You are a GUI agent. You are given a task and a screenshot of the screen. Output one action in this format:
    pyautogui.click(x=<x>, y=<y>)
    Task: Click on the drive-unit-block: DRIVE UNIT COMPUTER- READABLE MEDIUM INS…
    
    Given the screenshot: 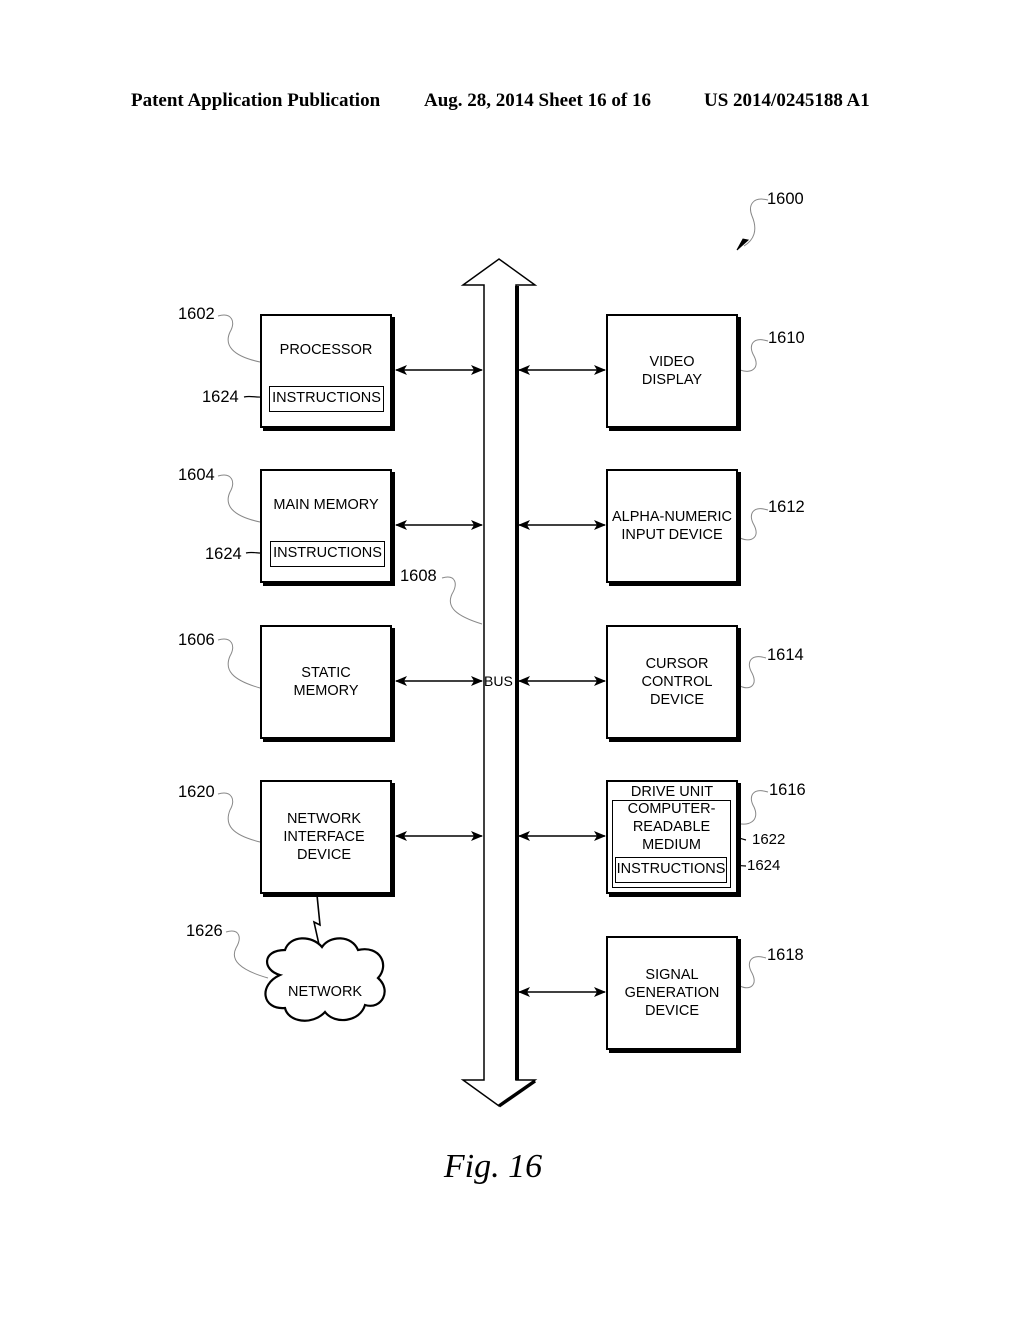 What is the action you would take?
    pyautogui.click(x=672, y=837)
    